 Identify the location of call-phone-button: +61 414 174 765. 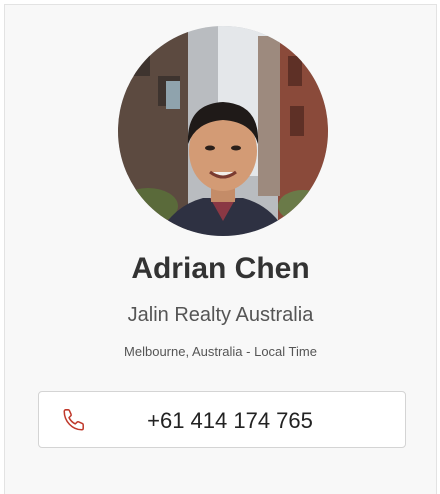
(222, 419).